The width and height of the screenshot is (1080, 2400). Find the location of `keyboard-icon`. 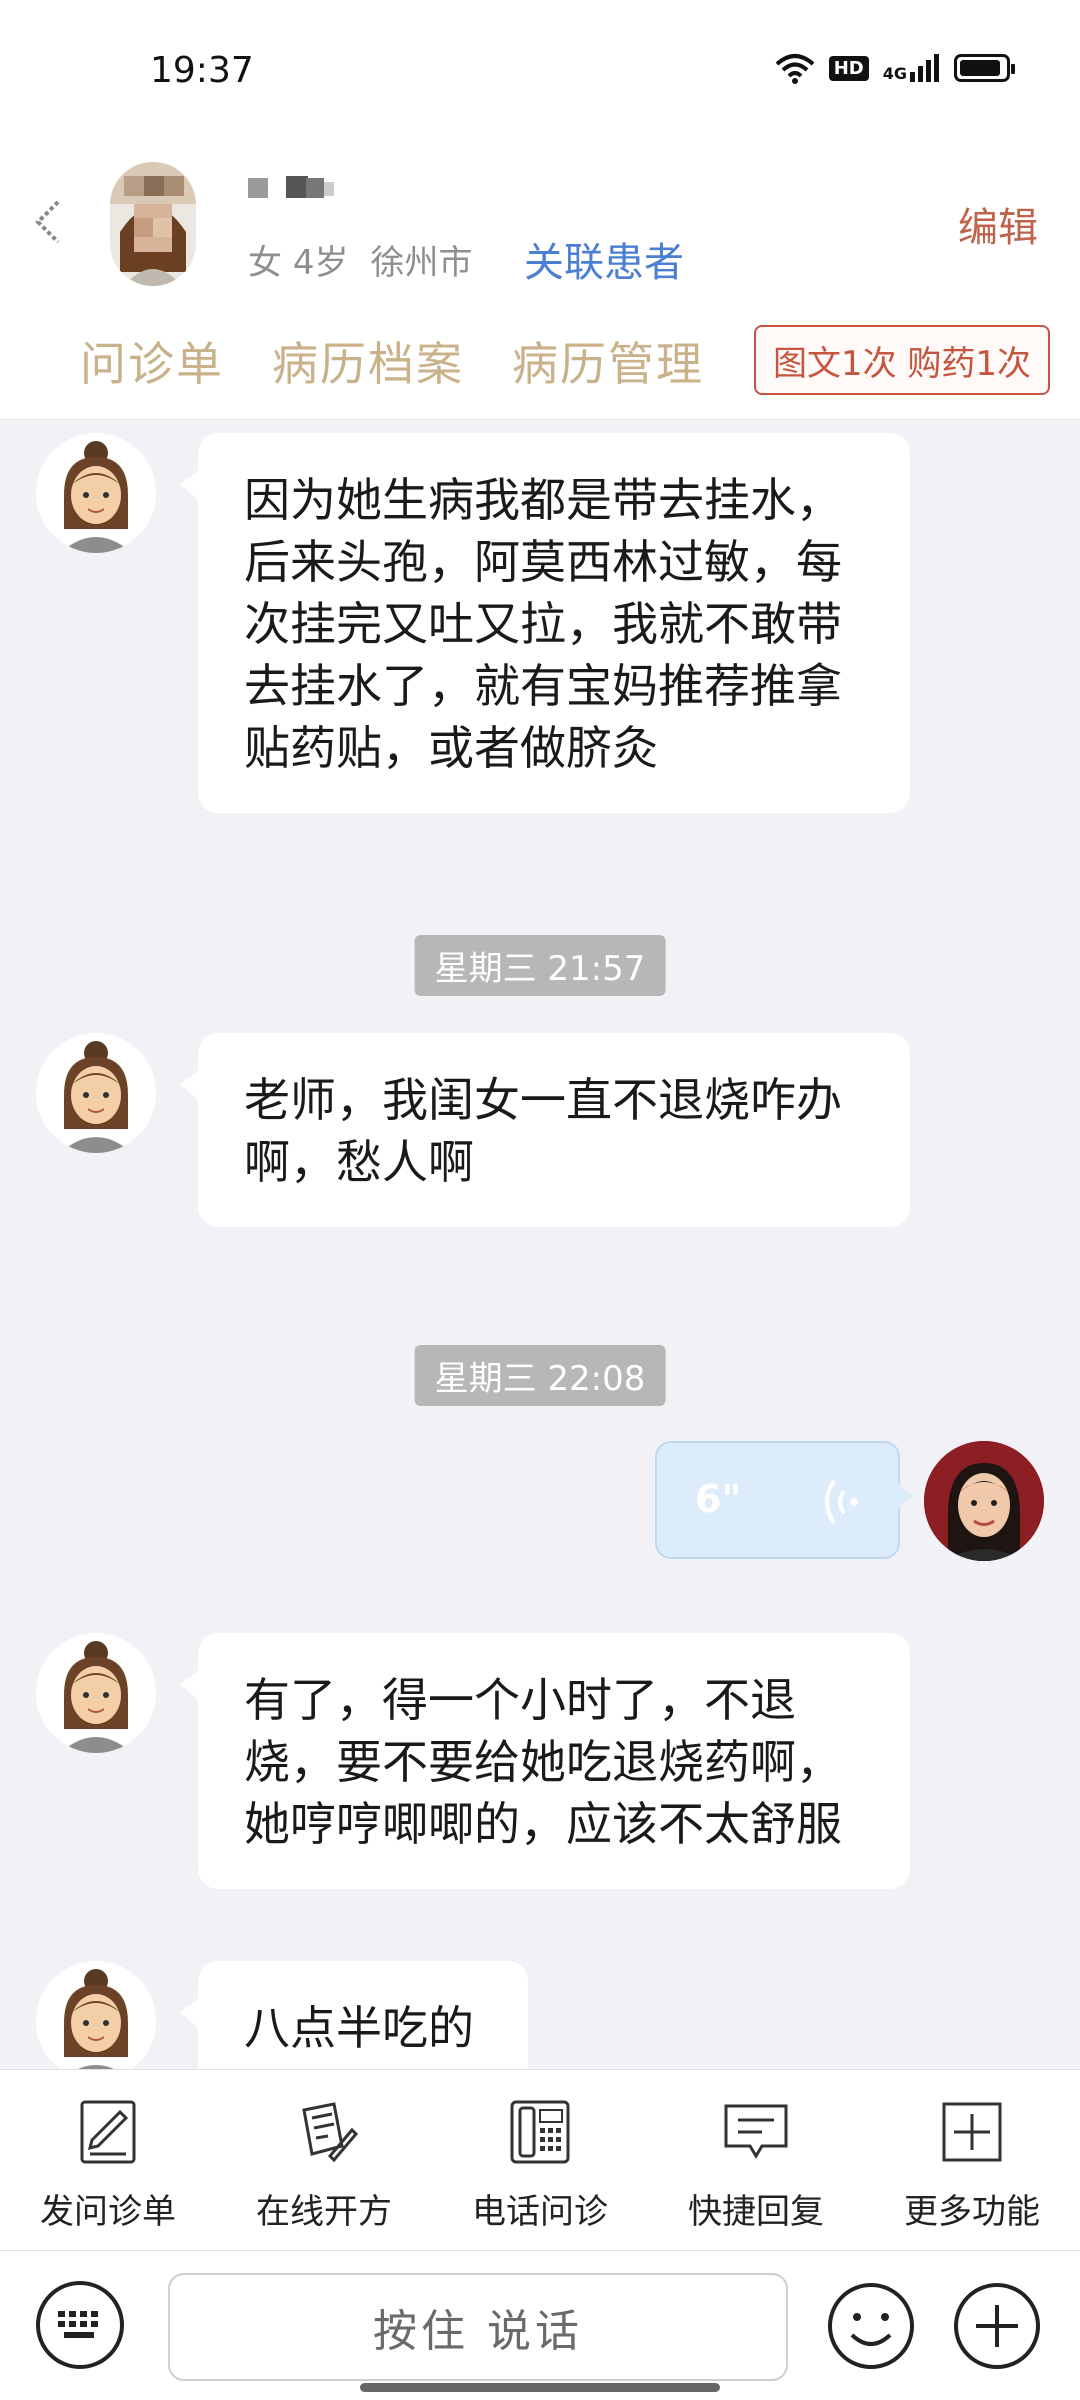

keyboard-icon is located at coordinates (78, 2324).